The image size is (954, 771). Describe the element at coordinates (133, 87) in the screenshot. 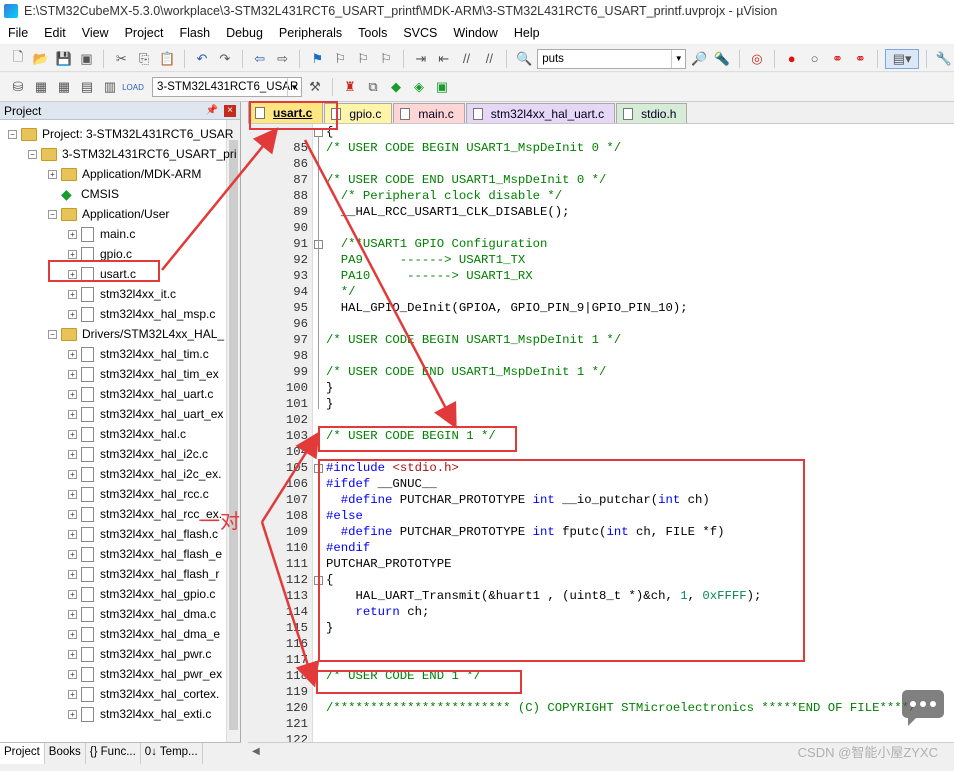

I see `download-icon: LOAD` at that location.